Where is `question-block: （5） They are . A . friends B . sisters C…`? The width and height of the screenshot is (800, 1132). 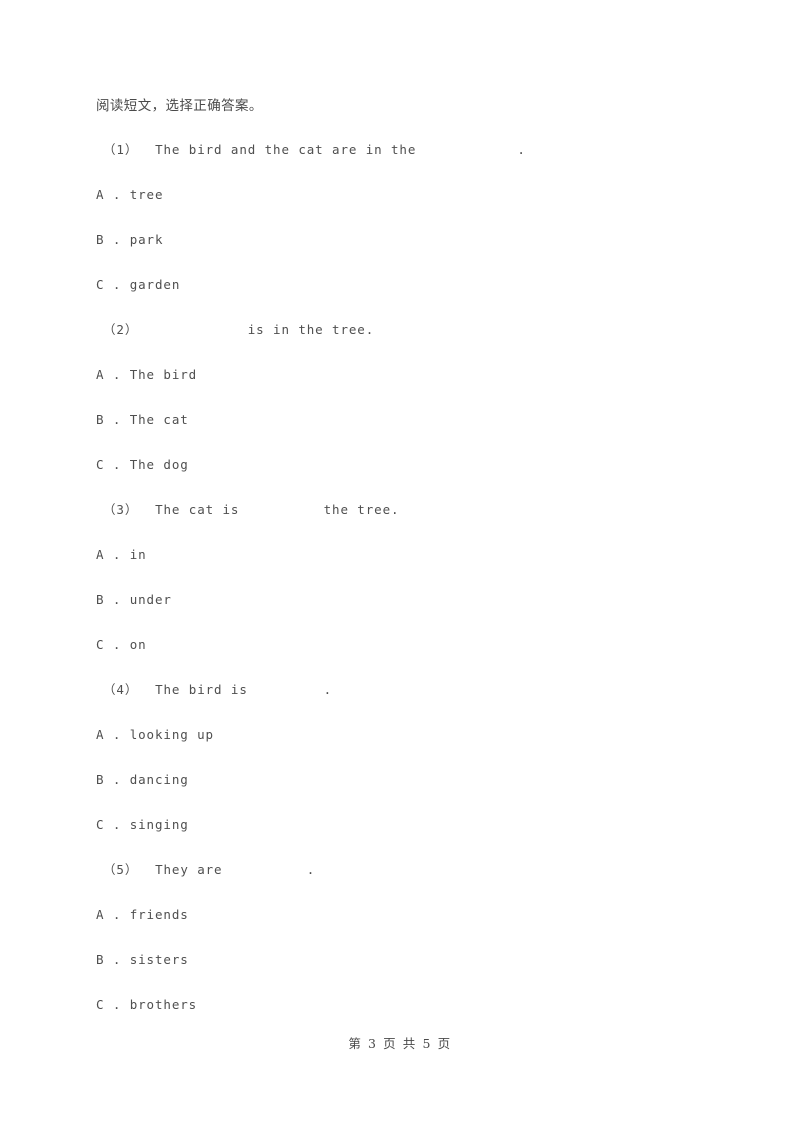
question-block: （5） They are . A . friends B . sisters C… is located at coordinates (406, 937).